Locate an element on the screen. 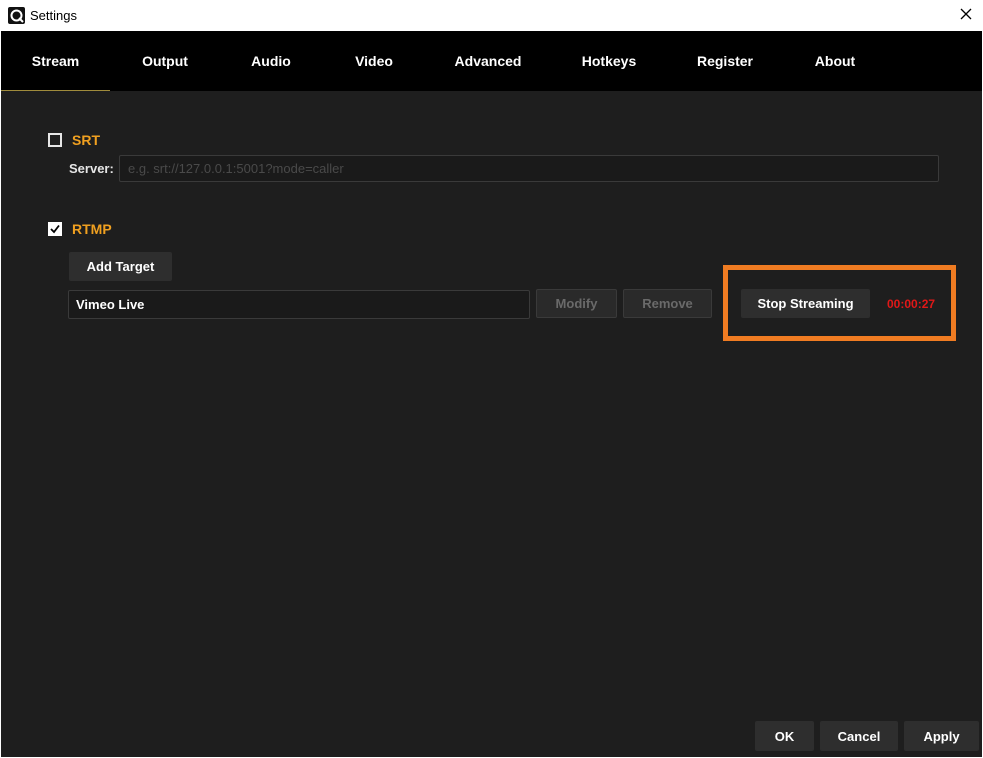  cancel-button: Cancel is located at coordinates (859, 736).